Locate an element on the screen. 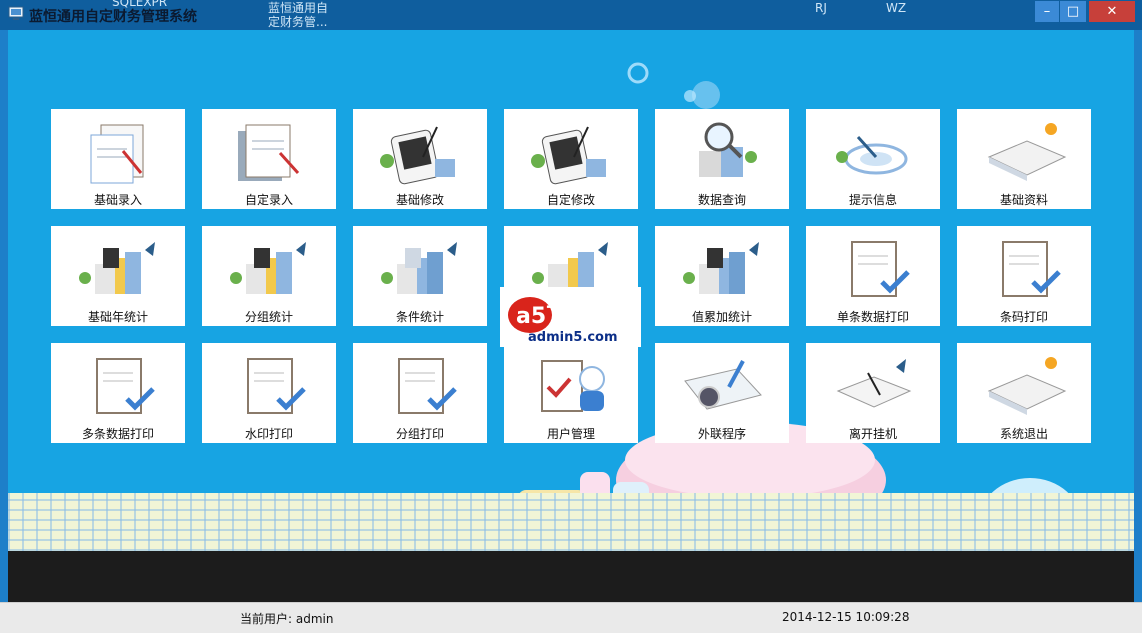 Image resolution: width=1142 pixels, height=633 pixels. tile-label: 值累加统计 is located at coordinates (721, 317).